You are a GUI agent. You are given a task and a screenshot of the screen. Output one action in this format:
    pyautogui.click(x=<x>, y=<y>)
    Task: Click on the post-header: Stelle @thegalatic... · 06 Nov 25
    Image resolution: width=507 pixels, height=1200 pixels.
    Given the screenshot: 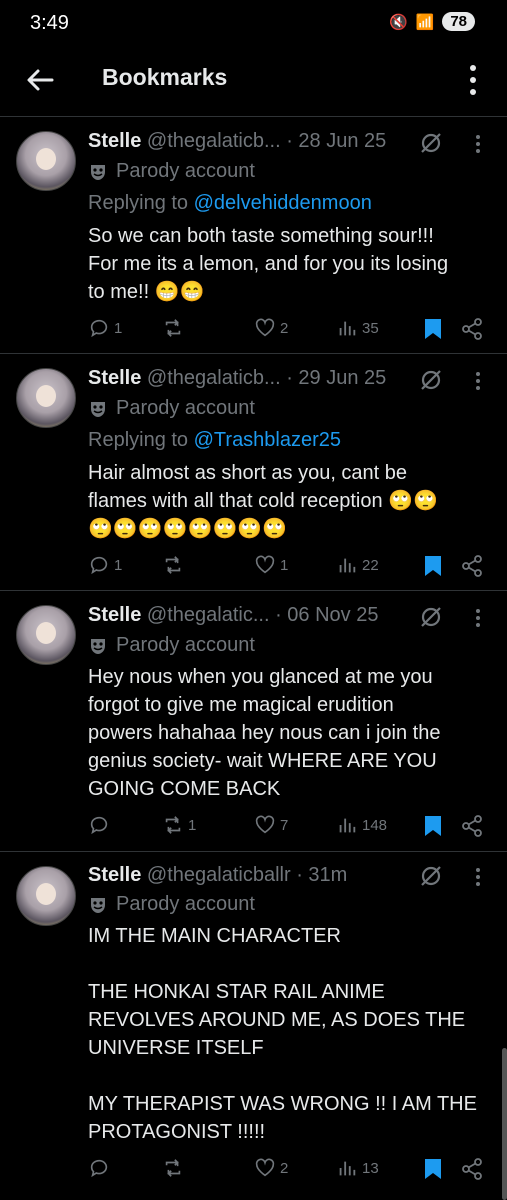 What is the action you would take?
    pyautogui.click(x=233, y=615)
    